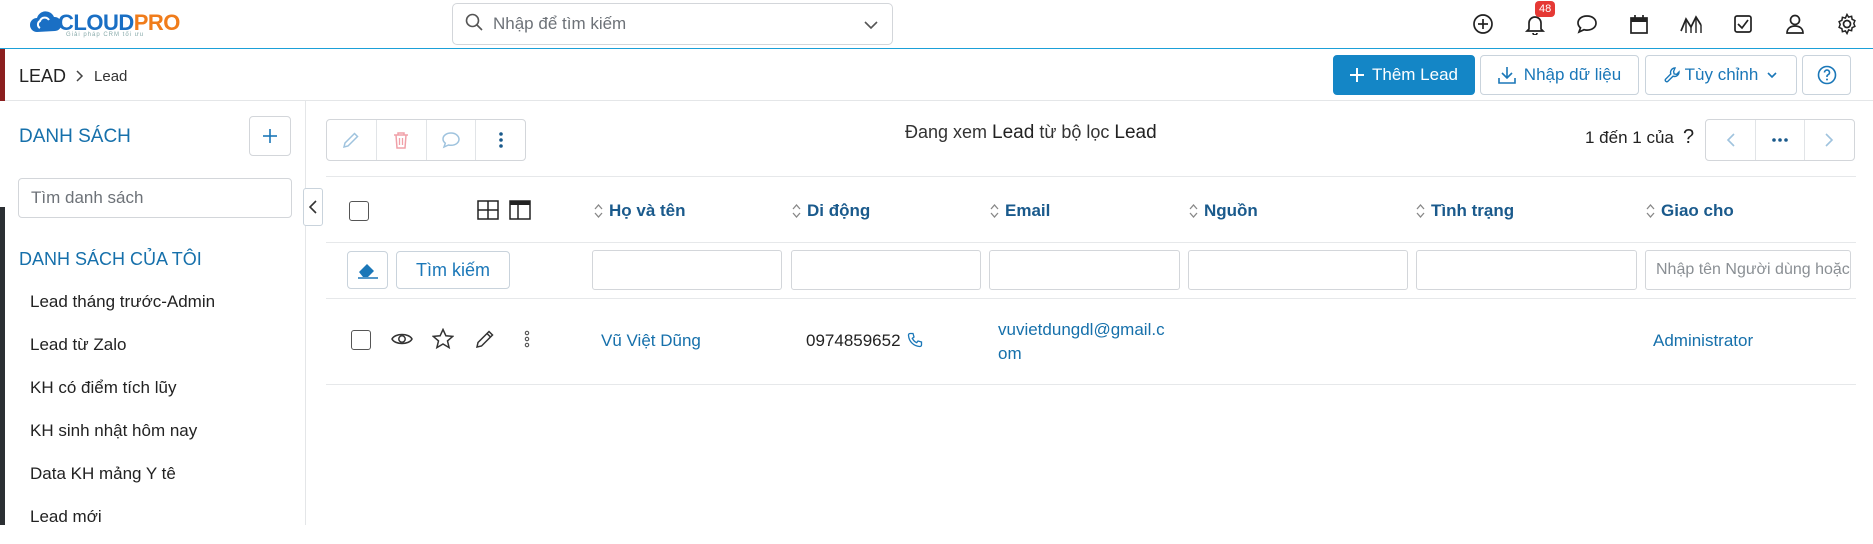 The width and height of the screenshot is (1873, 544). What do you see at coordinates (1688, 137) in the screenshot?
I see `pager-total-button: ?` at bounding box center [1688, 137].